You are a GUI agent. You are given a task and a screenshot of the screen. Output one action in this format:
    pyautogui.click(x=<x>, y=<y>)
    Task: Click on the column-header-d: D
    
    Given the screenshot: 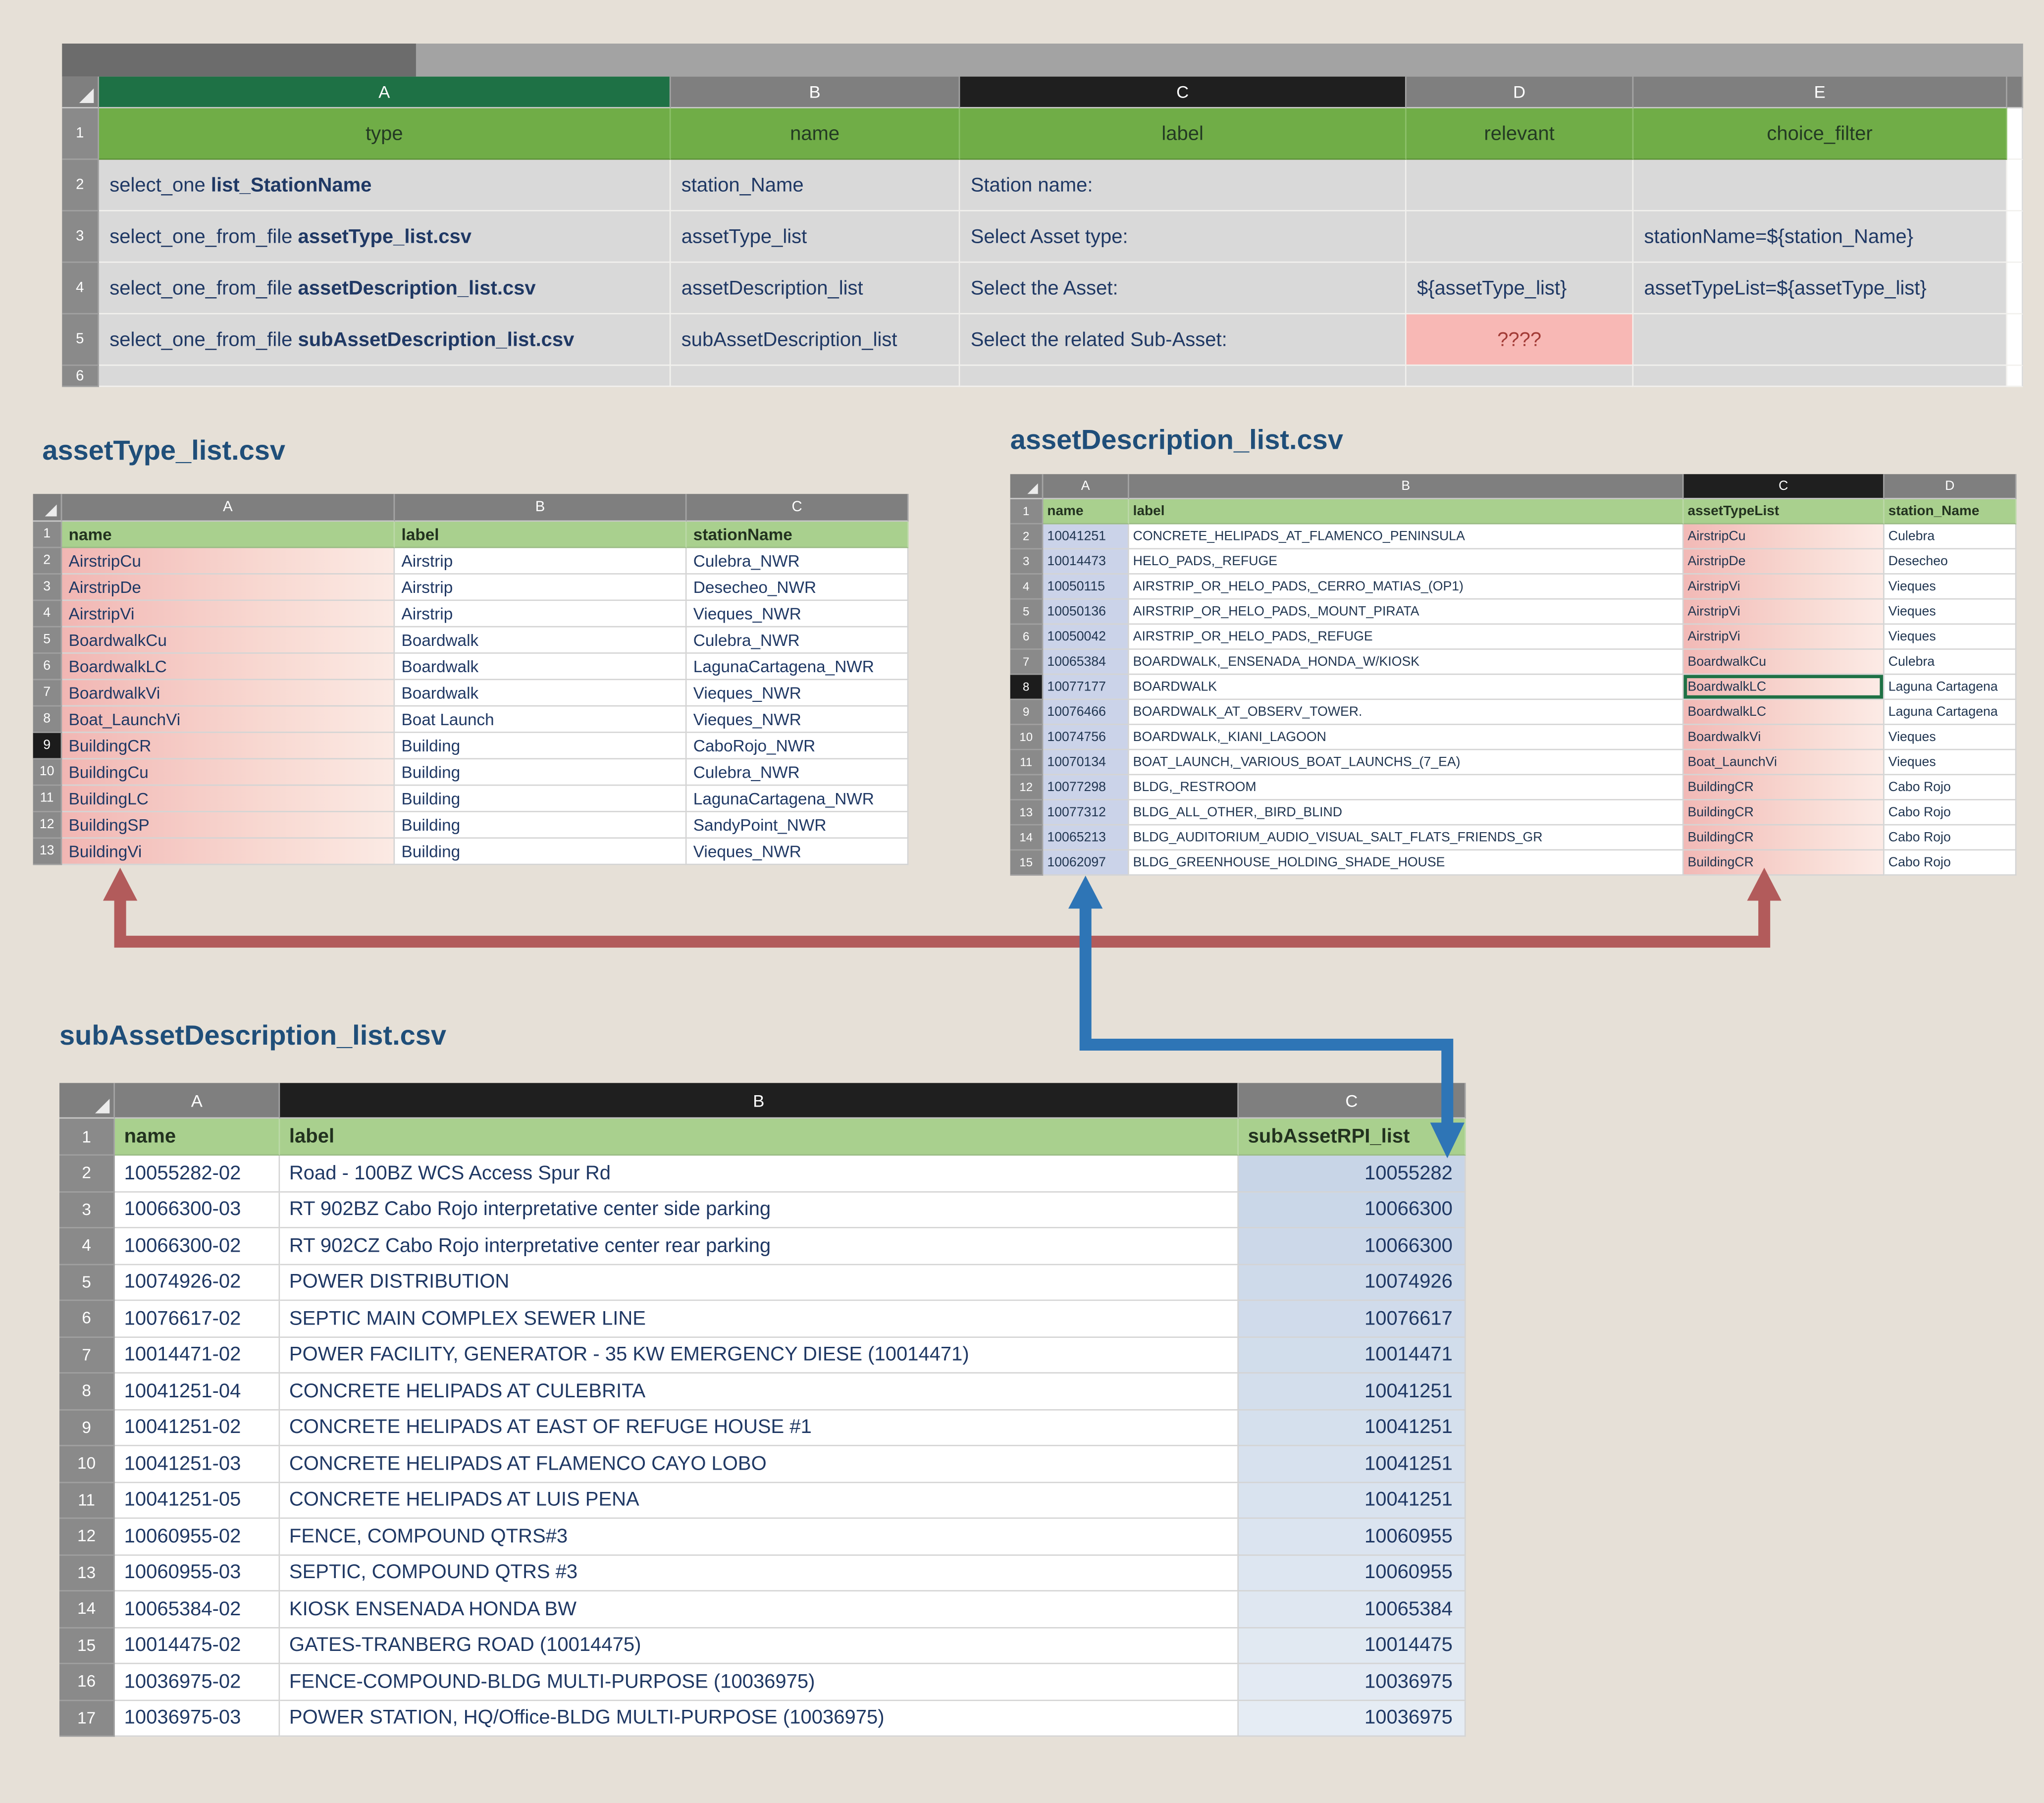 What is the action you would take?
    pyautogui.click(x=1520, y=92)
    